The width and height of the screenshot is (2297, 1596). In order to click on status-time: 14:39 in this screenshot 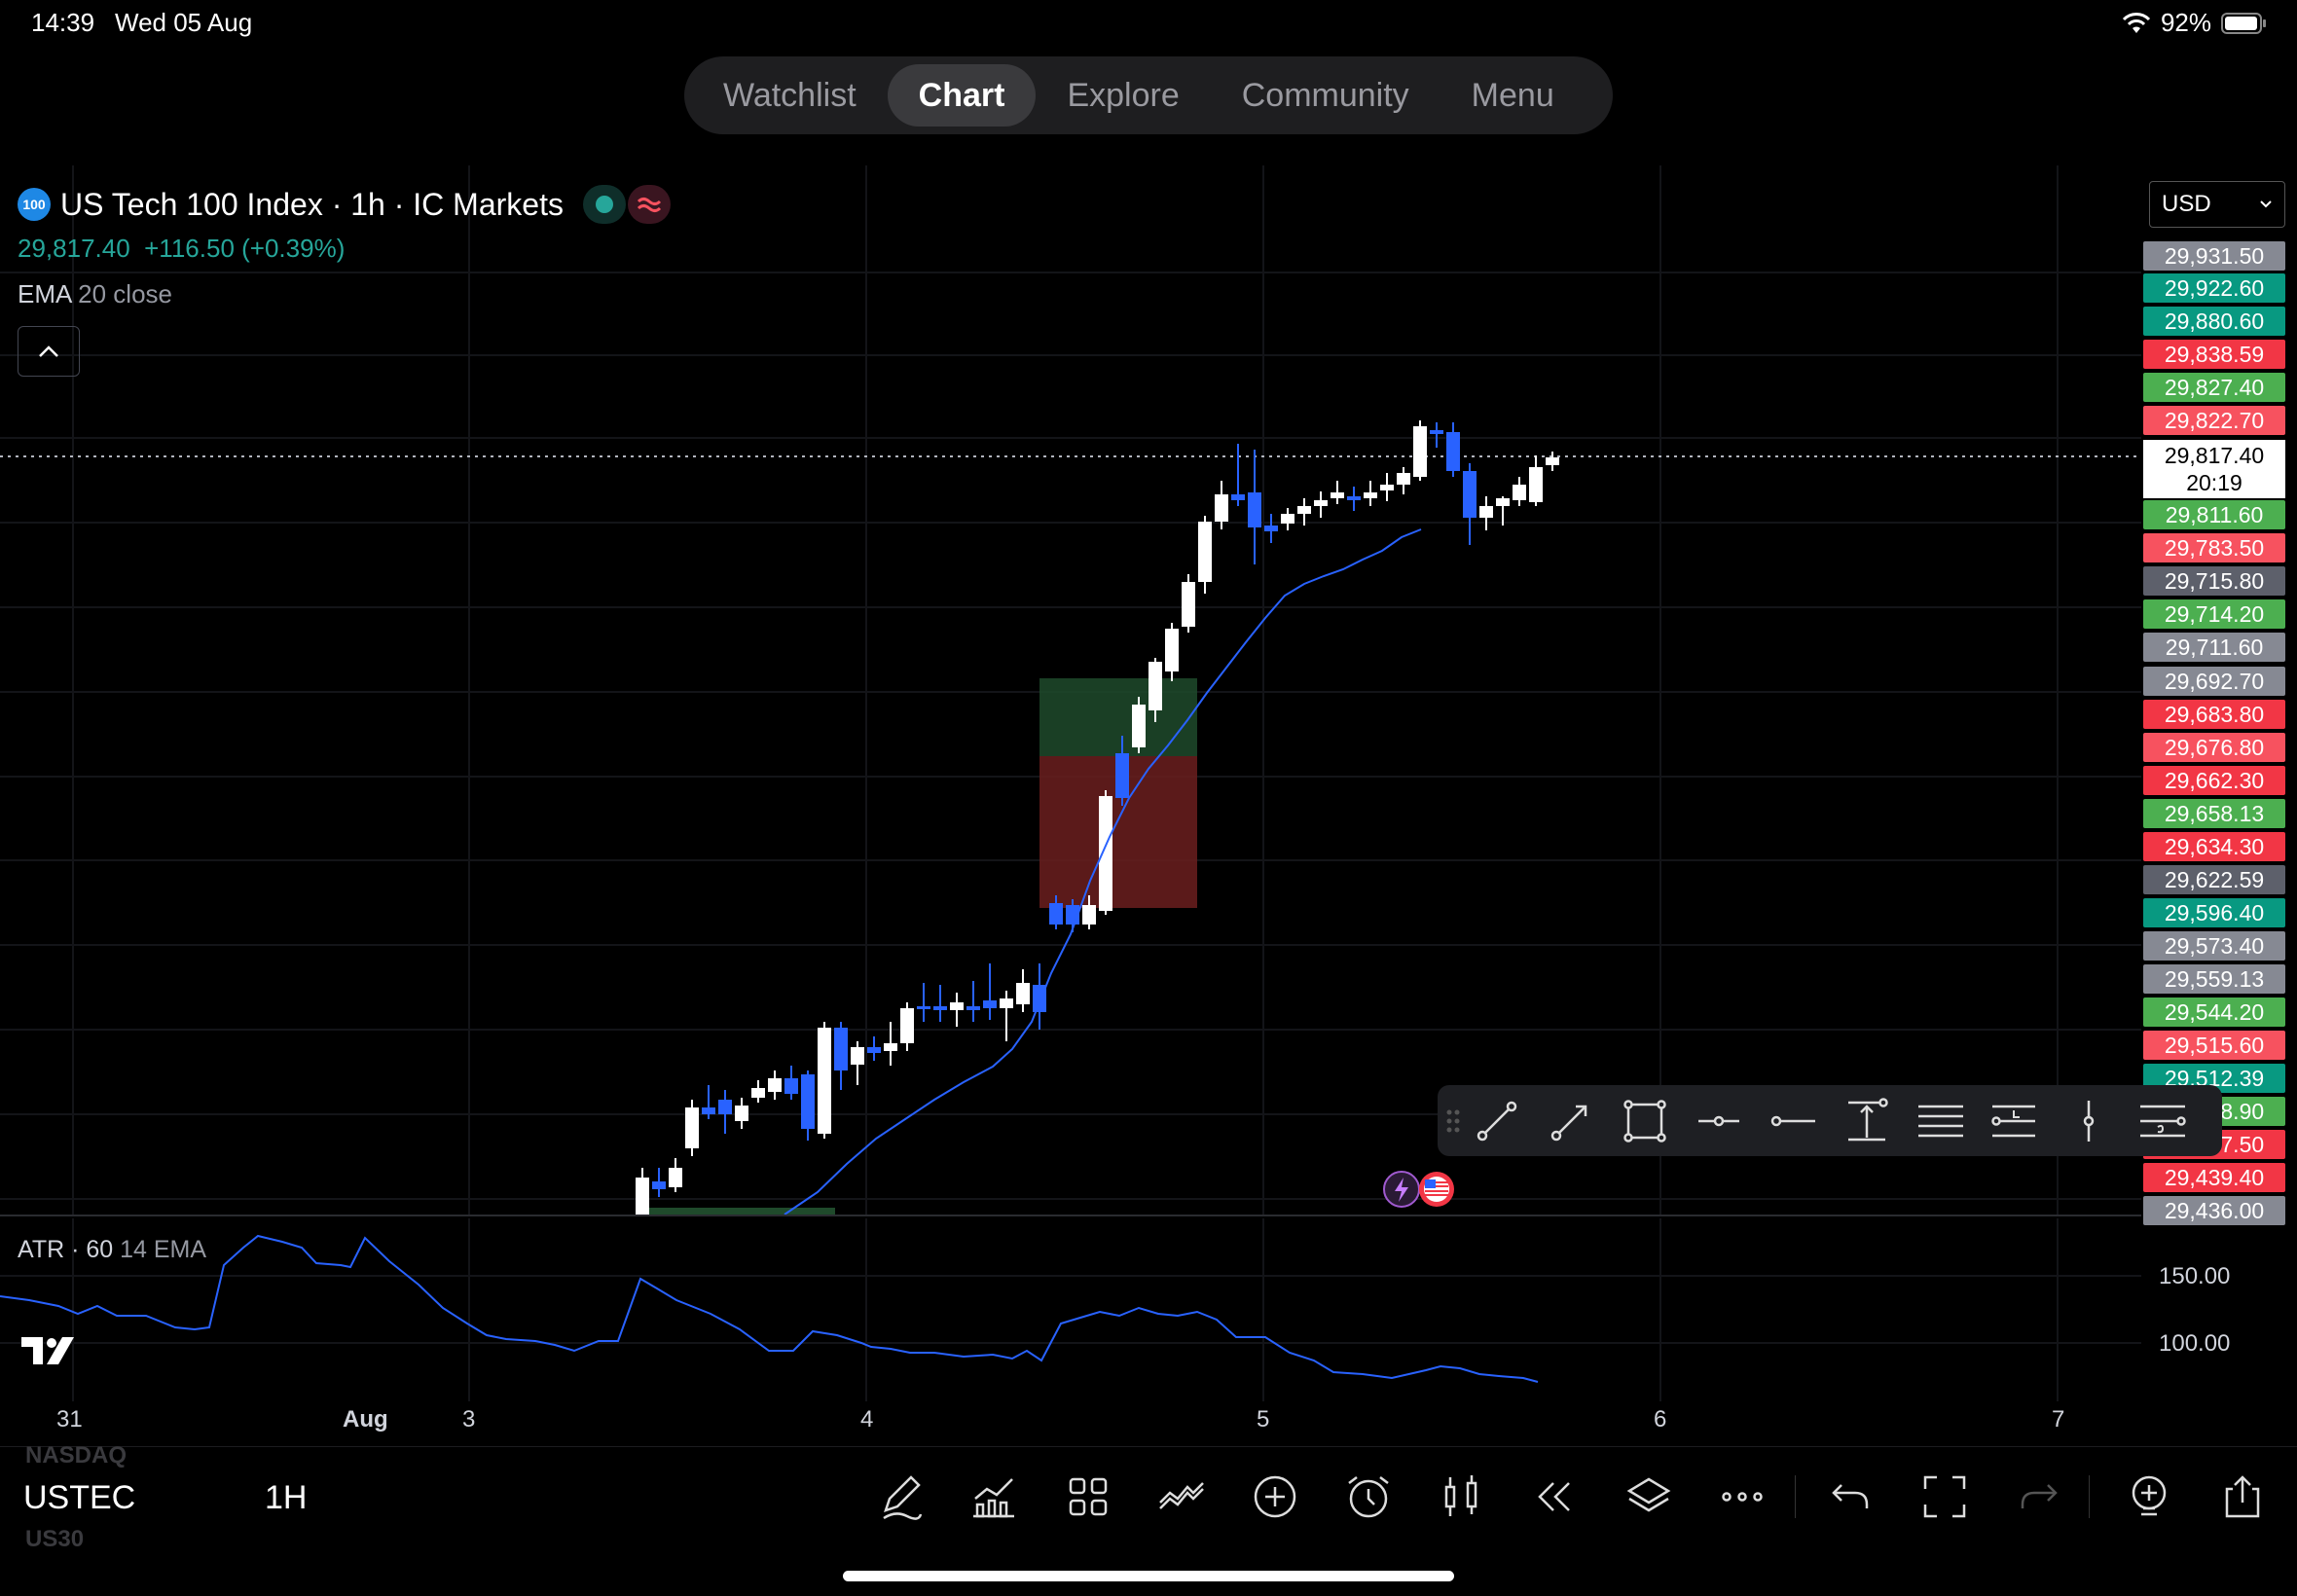, I will do `click(63, 22)`.